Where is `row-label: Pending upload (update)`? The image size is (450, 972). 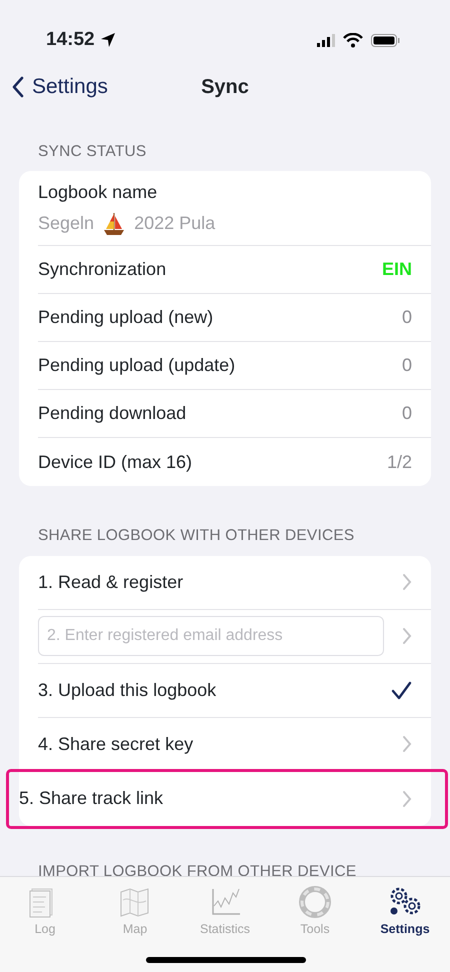 row-label: Pending upload (update) is located at coordinates (137, 366).